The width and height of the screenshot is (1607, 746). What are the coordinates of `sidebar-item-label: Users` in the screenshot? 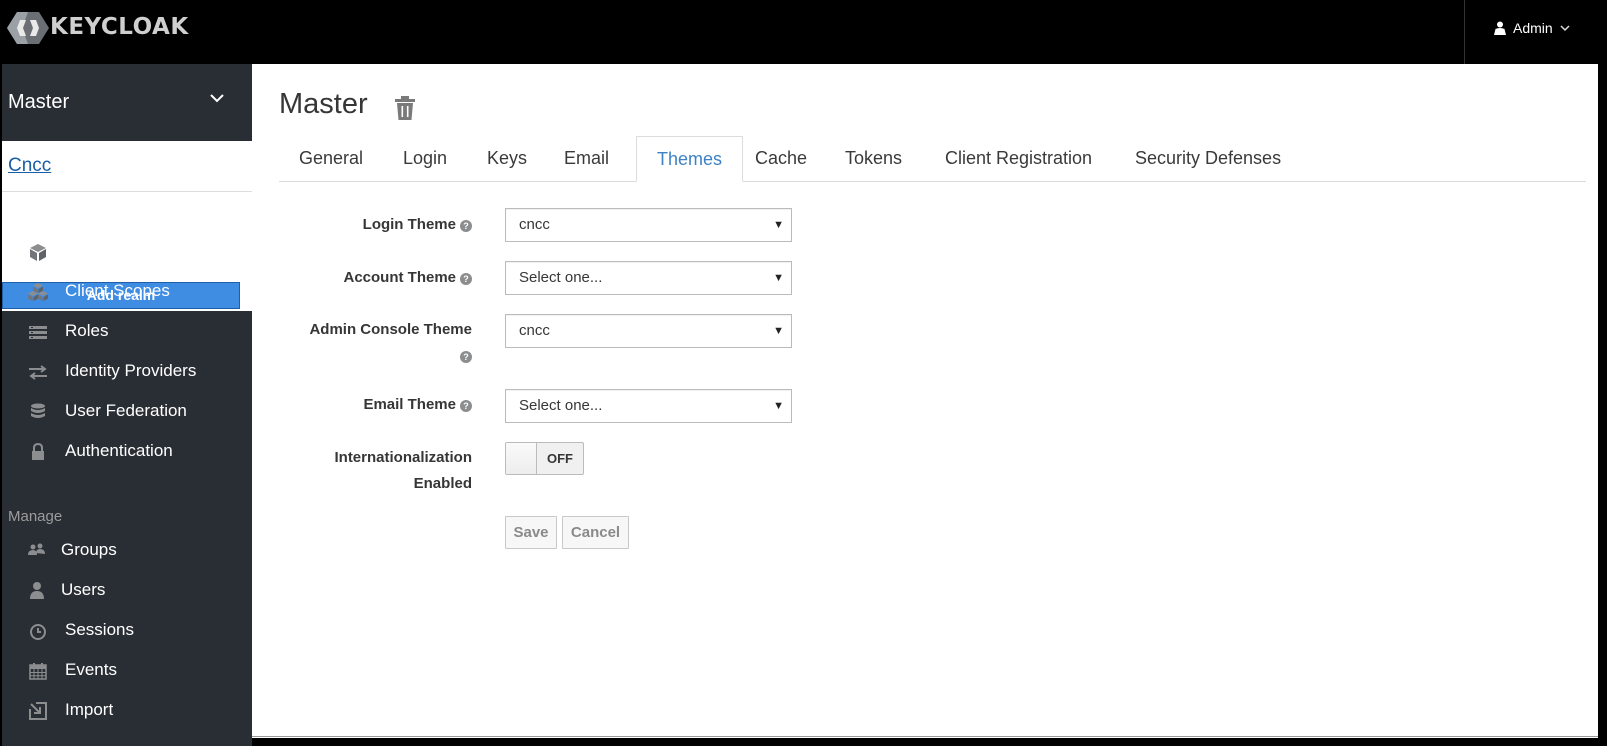 It's located at (83, 589).